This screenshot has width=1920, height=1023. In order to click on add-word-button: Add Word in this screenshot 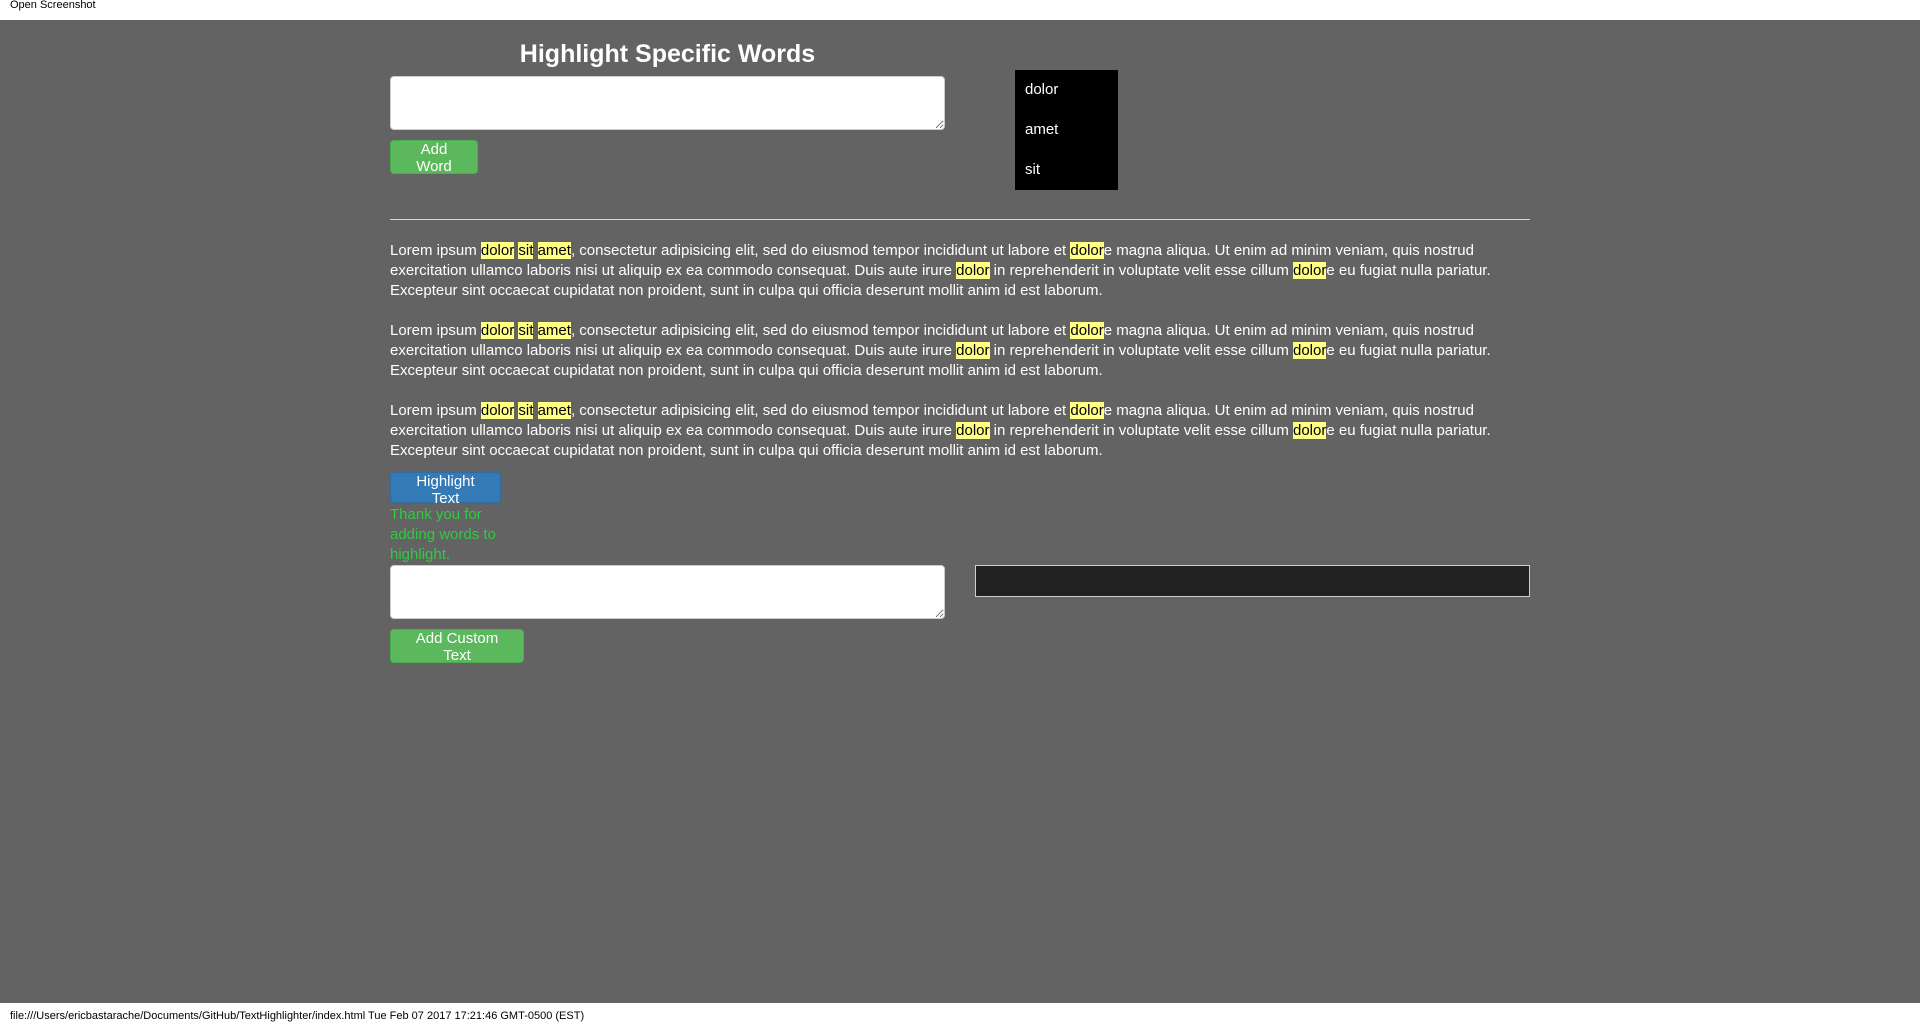, I will do `click(434, 157)`.